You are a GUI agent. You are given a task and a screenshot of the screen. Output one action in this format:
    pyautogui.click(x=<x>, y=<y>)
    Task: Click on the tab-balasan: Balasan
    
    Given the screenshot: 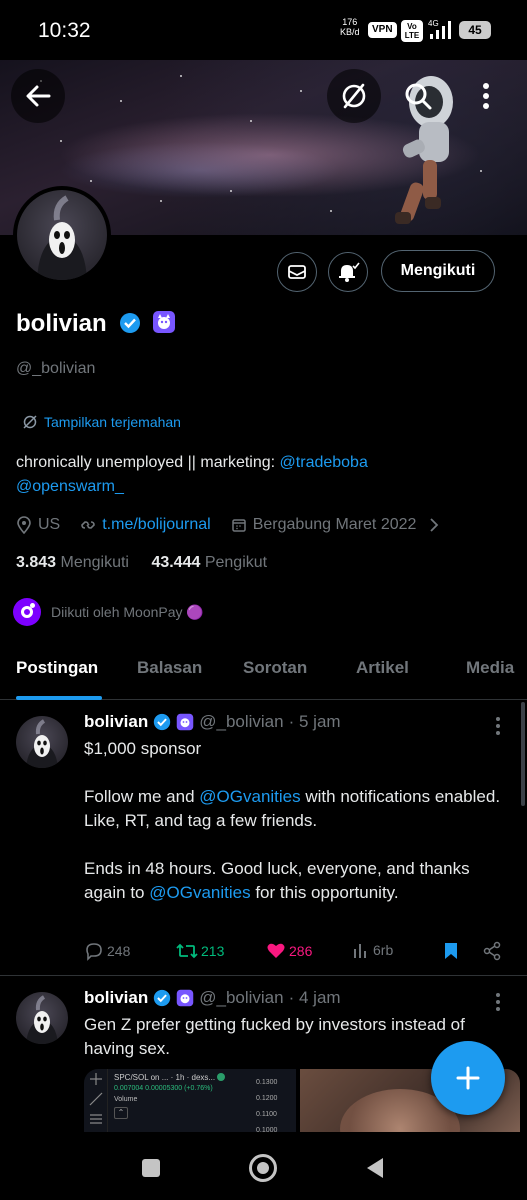 What is the action you would take?
    pyautogui.click(x=169, y=668)
    